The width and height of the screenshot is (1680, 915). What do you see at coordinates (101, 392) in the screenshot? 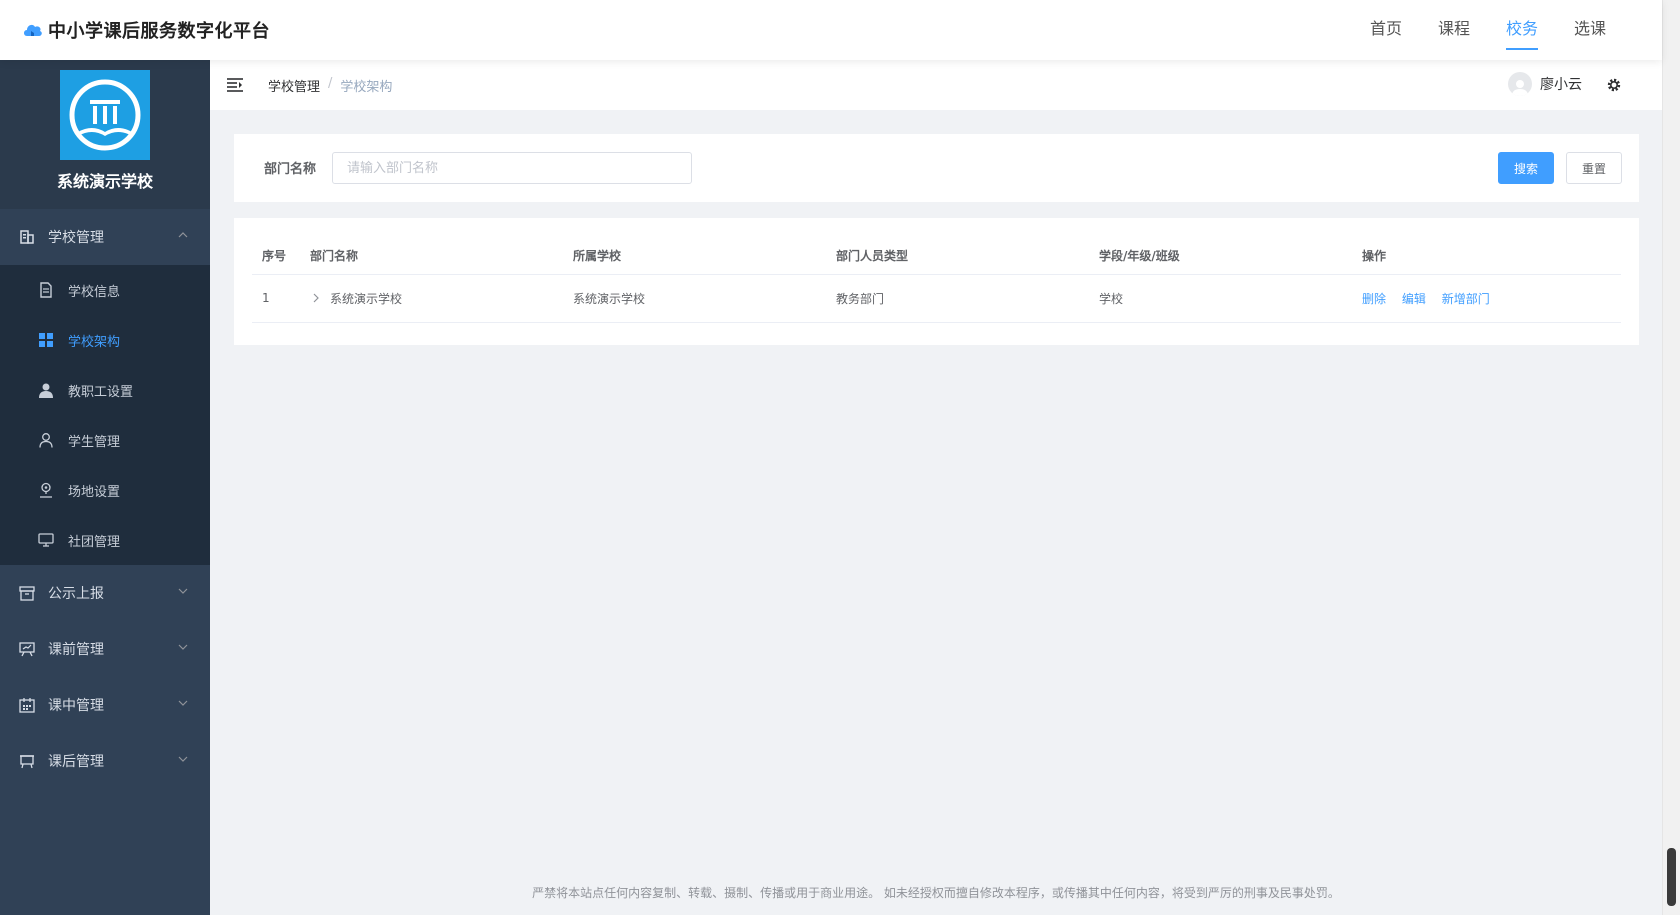
I see `sidebar-item-label: 教职工设置` at bounding box center [101, 392].